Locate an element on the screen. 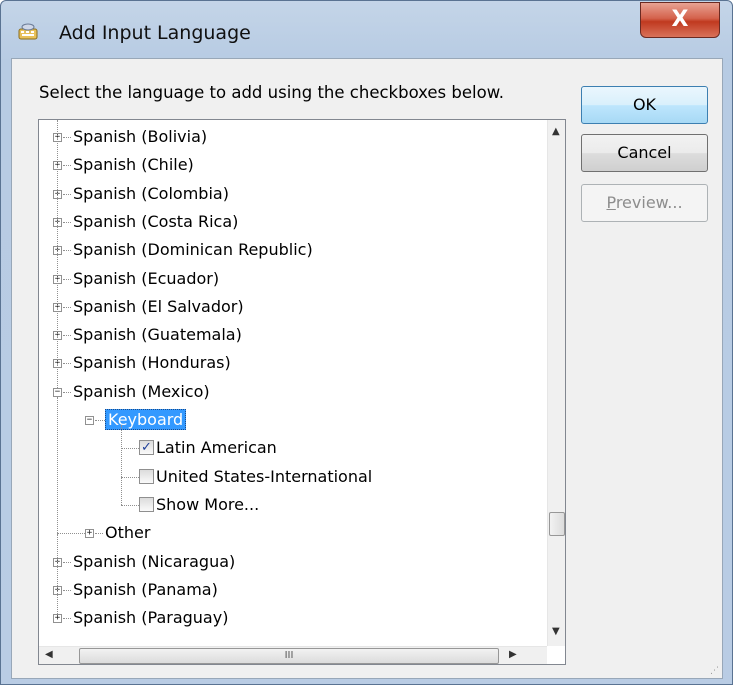 This screenshot has width=733, height=685. language-item: Spanish (Colombia) is located at coordinates (151, 194).